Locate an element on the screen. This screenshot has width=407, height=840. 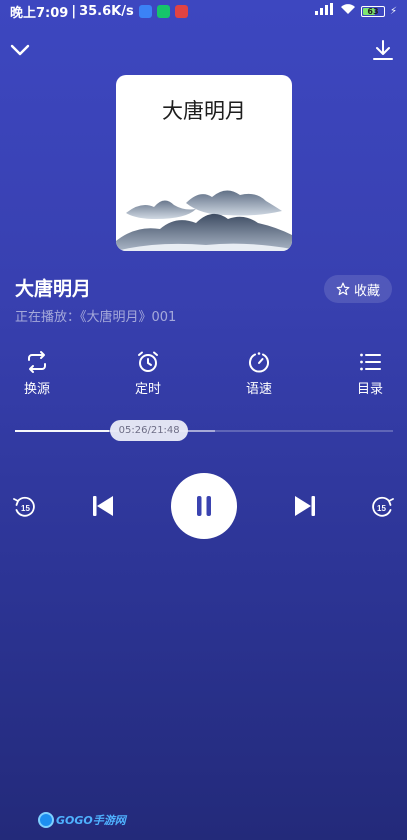
rewind-icon: 15 is located at coordinates (24, 506).